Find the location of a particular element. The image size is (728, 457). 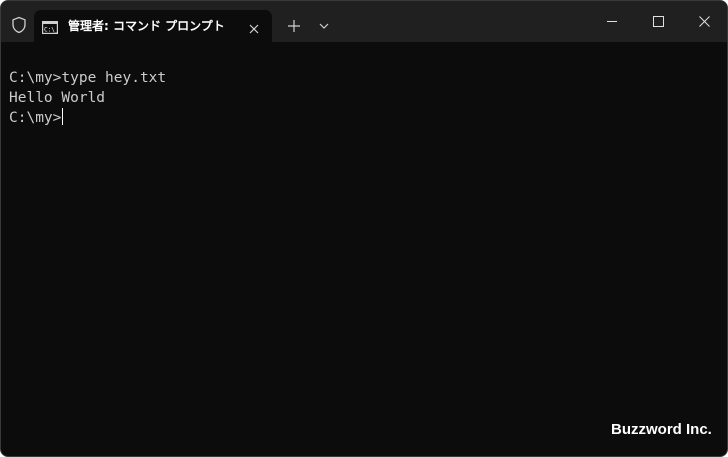

console-line: Hello World is located at coordinates (57, 97).